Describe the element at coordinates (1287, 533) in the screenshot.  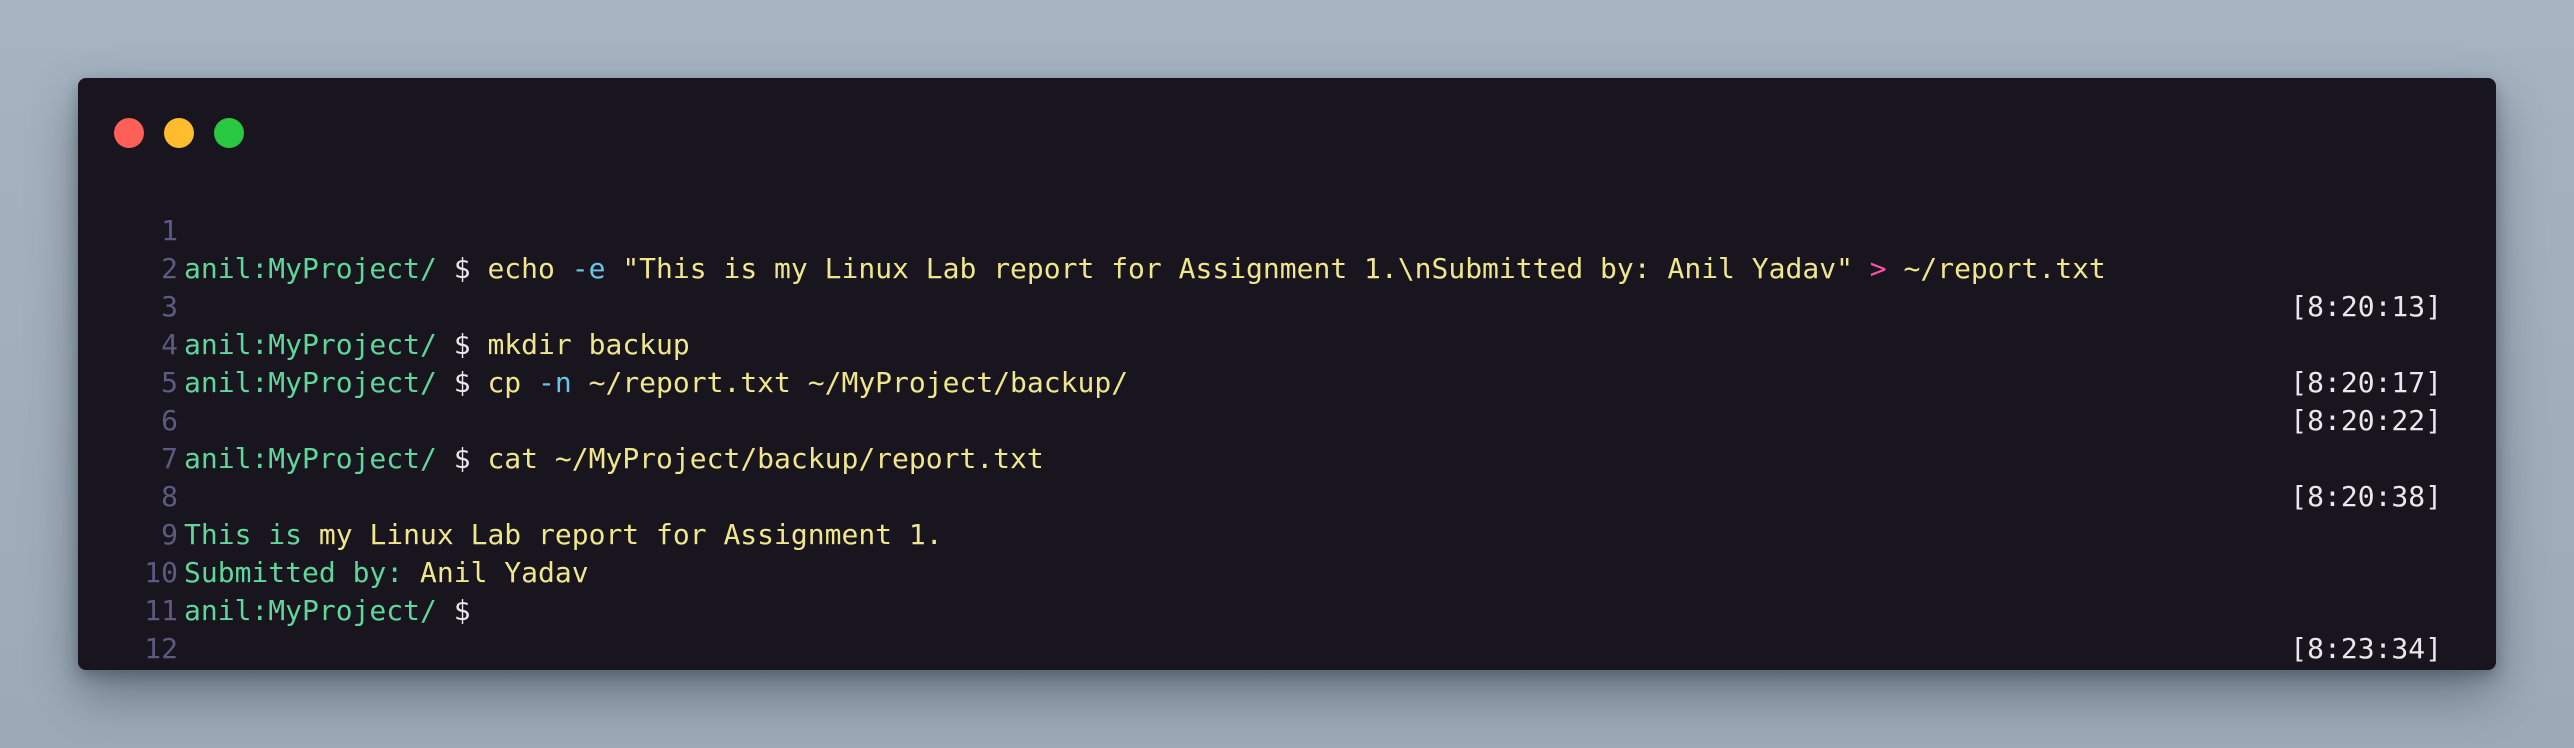
I see `terminal-line-9: 9 Submitted by: Anil Yadav` at that location.